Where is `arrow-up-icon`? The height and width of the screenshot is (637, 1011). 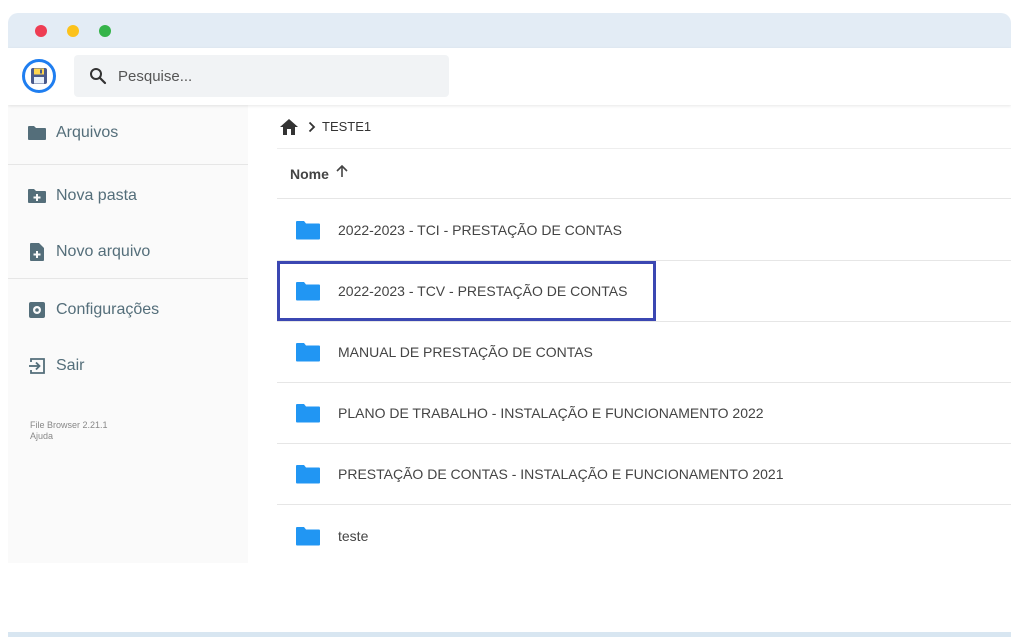 arrow-up-icon is located at coordinates (342, 173).